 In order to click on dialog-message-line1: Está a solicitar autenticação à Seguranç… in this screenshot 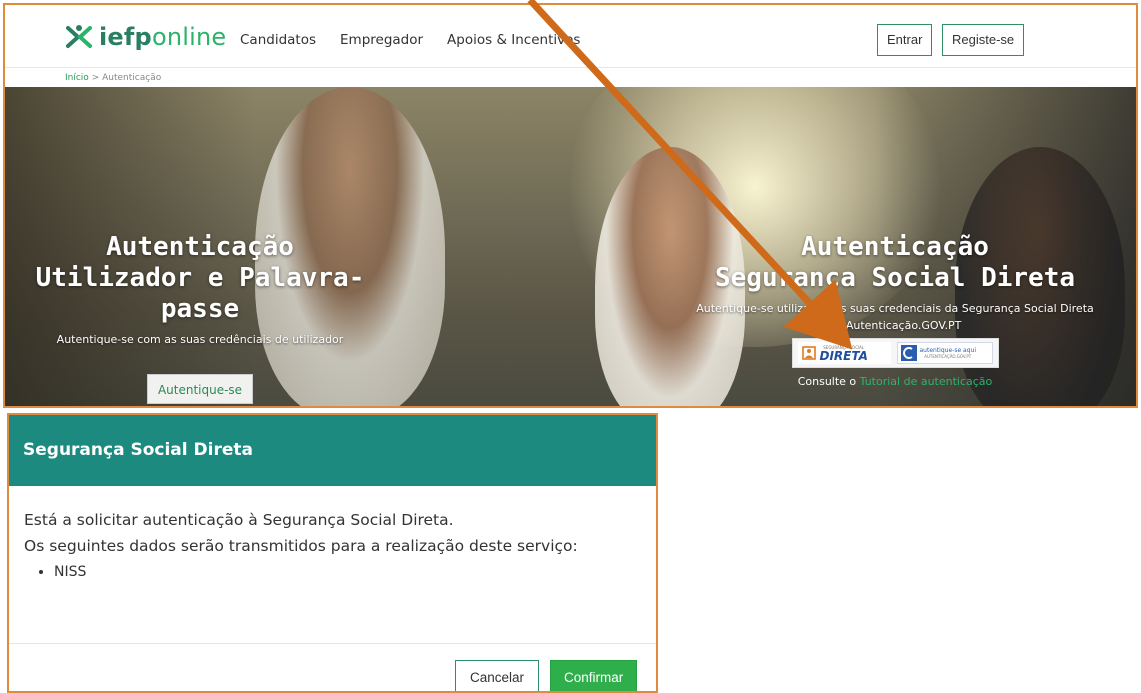, I will do `click(239, 520)`.